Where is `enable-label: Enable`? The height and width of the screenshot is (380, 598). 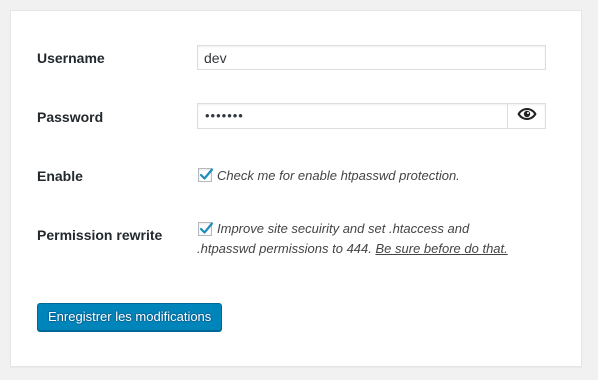
enable-label: Enable is located at coordinates (60, 176).